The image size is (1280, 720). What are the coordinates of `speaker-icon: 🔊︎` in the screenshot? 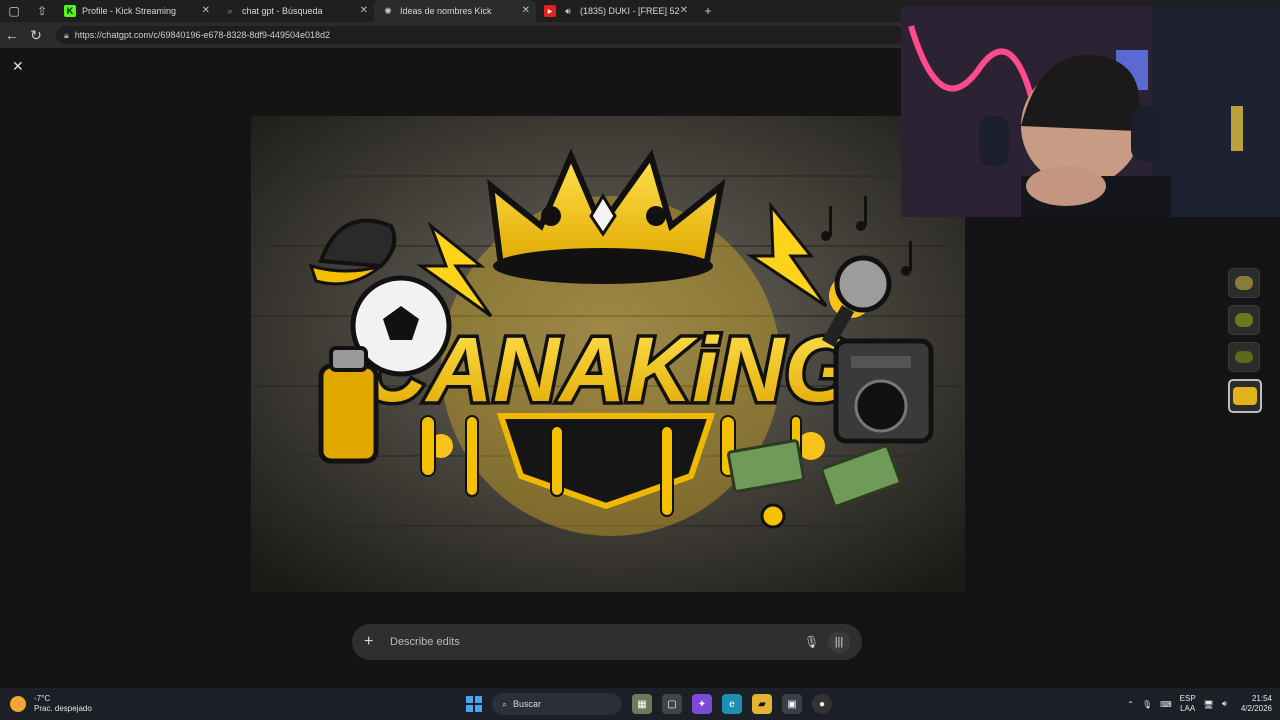 It's located at (568, 10).